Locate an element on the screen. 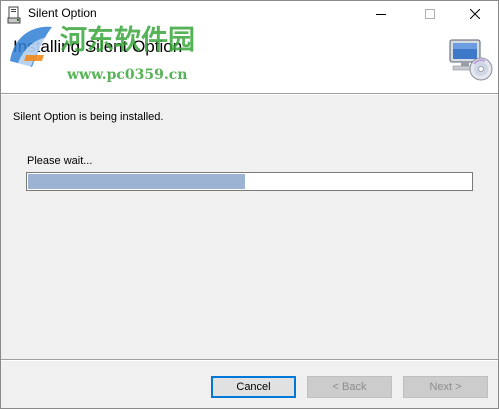  cancel-button-label: Cancel is located at coordinates (253, 387).